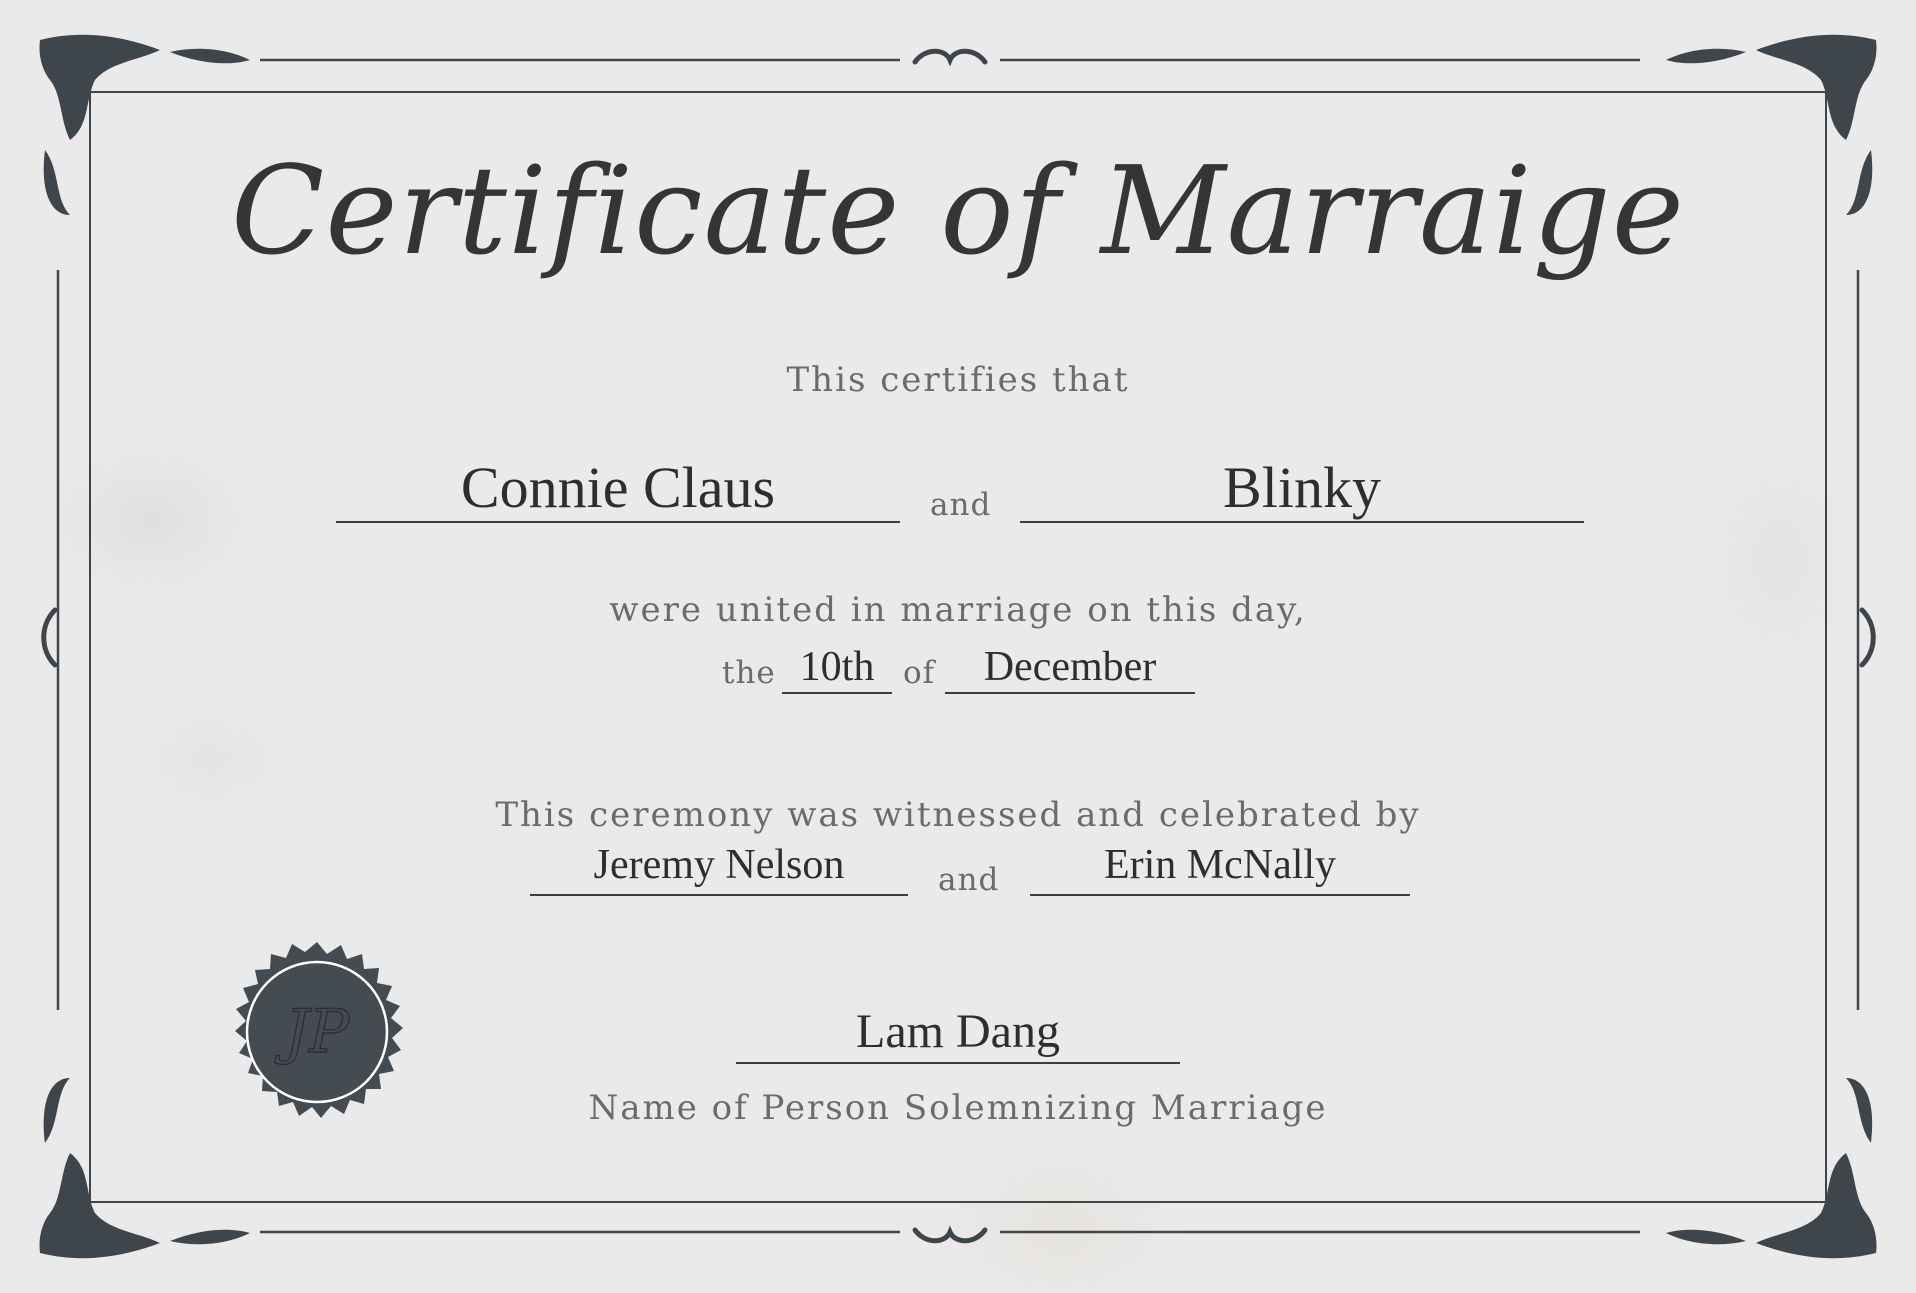 Image resolution: width=1916 pixels, height=1293 pixels. Describe the element at coordinates (749, 673) in the screenshot. I see `the-text: the` at that location.